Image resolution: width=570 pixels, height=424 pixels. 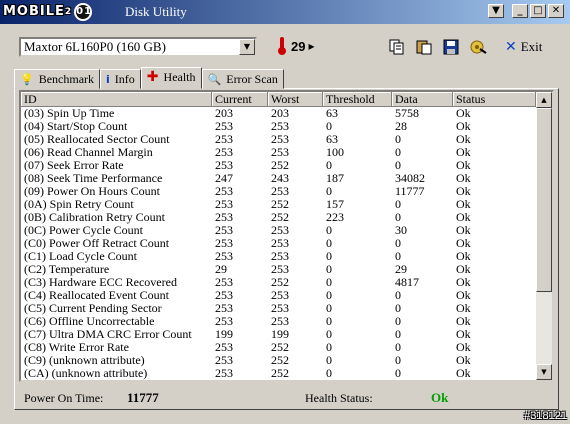 I want to click on table-row: (C6) Offline Uncorrectable 253 253 0 0 Ok, so click(x=278, y=321).